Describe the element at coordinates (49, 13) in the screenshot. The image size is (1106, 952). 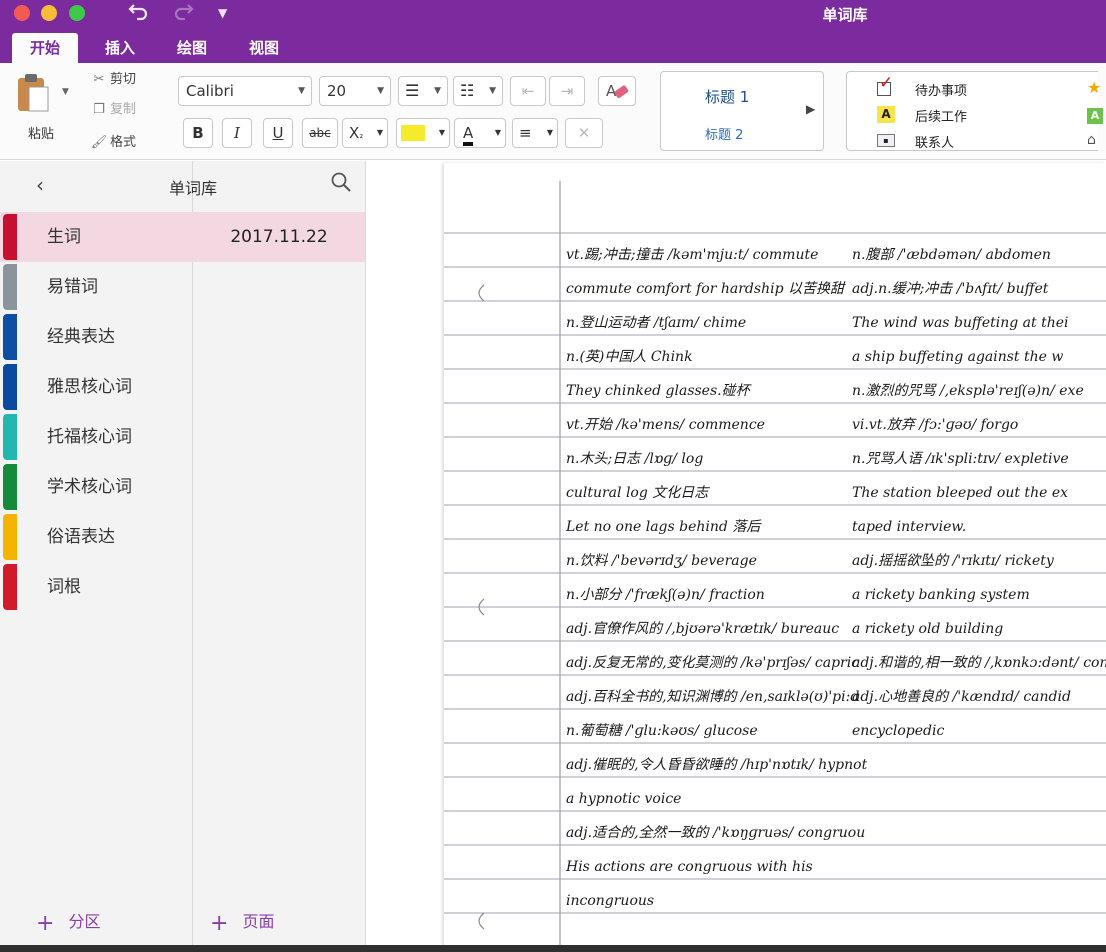
I see `minimize-window-button` at that location.